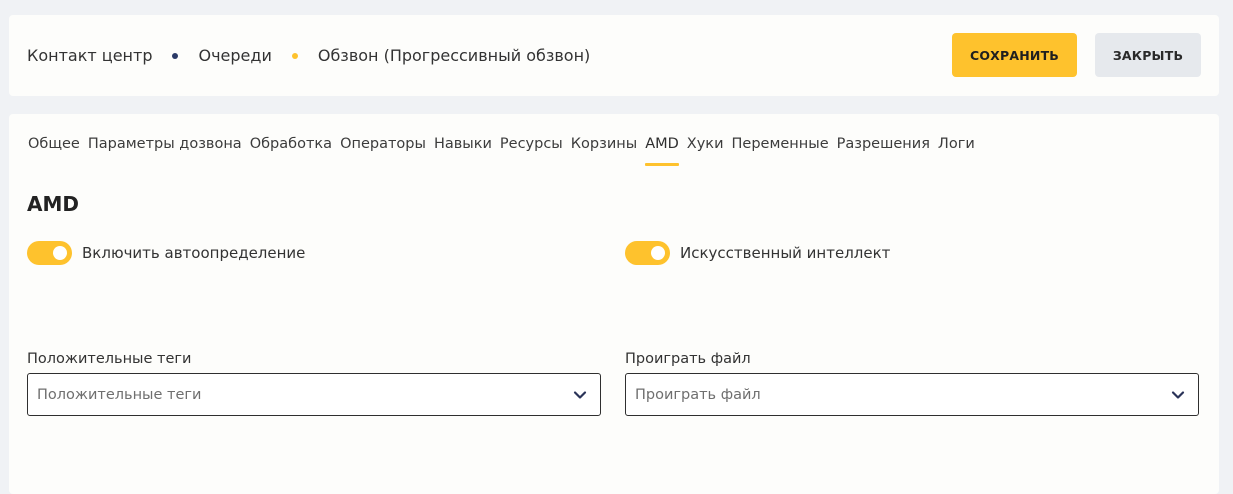 This screenshot has height=494, width=1233. I want to click on breadcrumb-queues: Очереди, so click(234, 55).